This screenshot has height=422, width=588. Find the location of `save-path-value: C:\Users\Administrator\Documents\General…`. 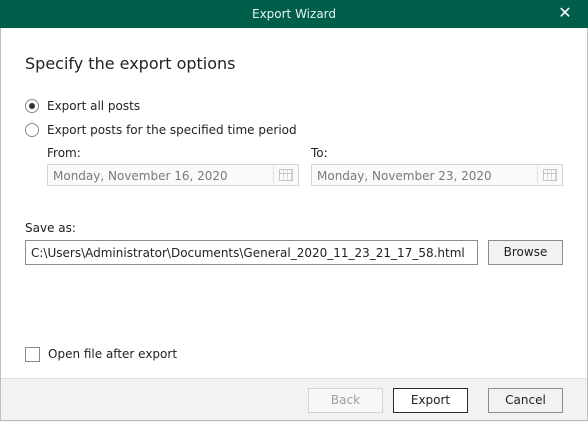

save-path-value: C:\Users\Administrator\Documents\General… is located at coordinates (248, 253).